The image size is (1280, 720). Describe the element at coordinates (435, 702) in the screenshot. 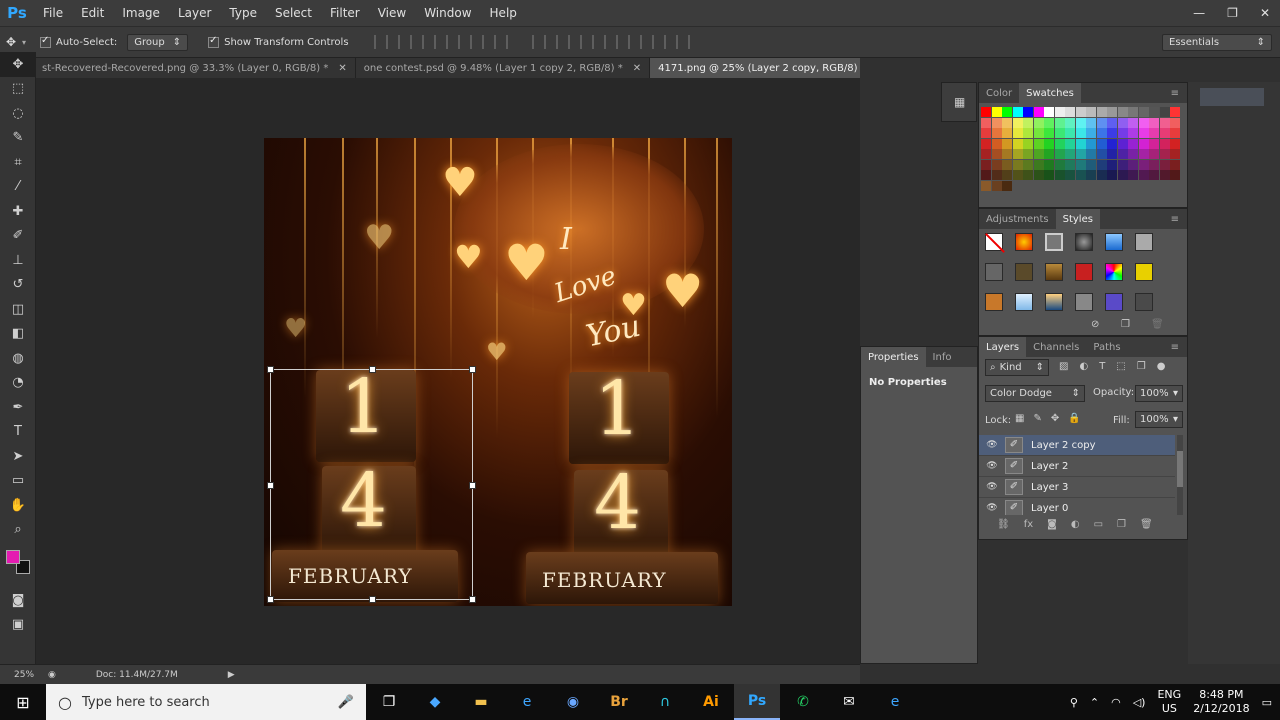

I see `store-icon: ◆` at that location.